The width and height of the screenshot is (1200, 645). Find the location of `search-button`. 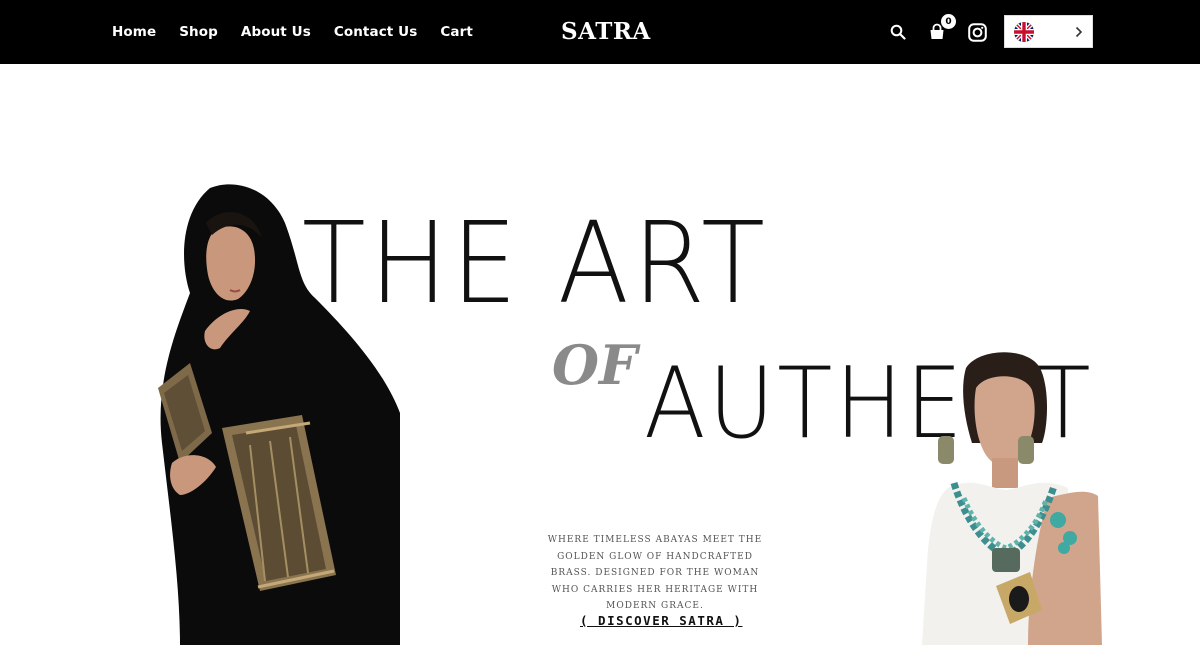

search-button is located at coordinates (898, 32).